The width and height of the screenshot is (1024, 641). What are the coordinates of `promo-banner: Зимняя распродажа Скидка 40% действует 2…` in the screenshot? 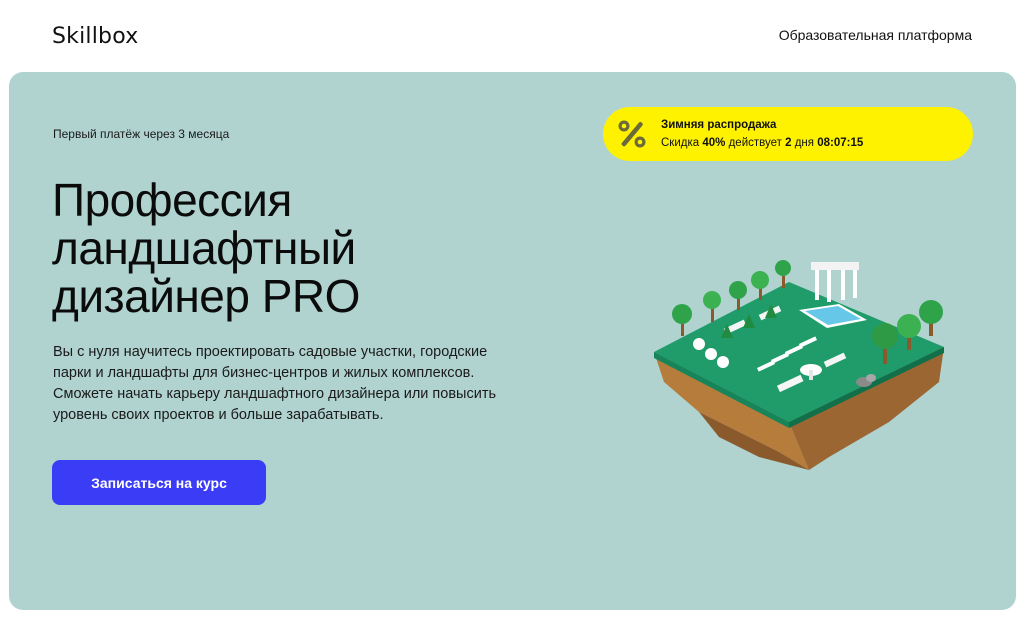 It's located at (788, 134).